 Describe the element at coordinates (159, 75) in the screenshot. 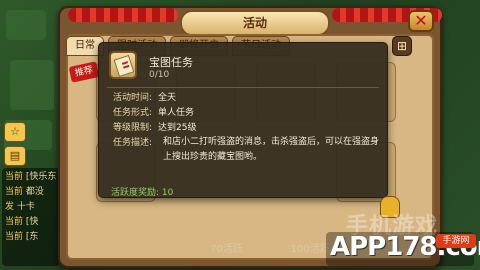

I see `popup-progress: 0/10` at that location.